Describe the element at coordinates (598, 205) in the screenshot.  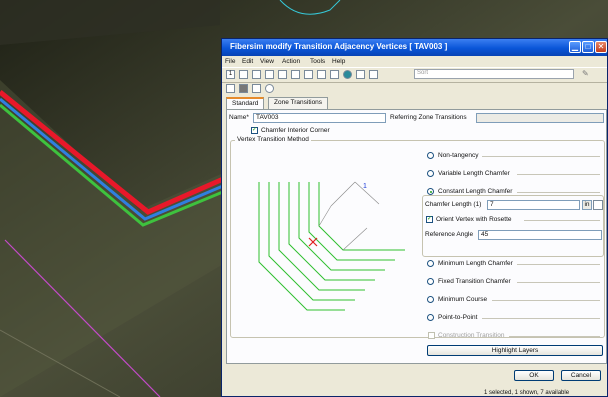
I see `pick-icon` at that location.